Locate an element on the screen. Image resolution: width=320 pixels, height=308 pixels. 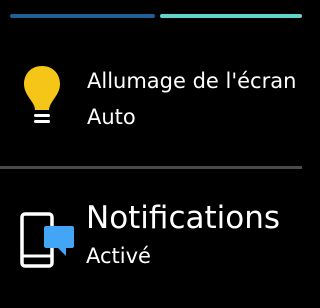
setting-title: Notifications is located at coordinates (183, 218).